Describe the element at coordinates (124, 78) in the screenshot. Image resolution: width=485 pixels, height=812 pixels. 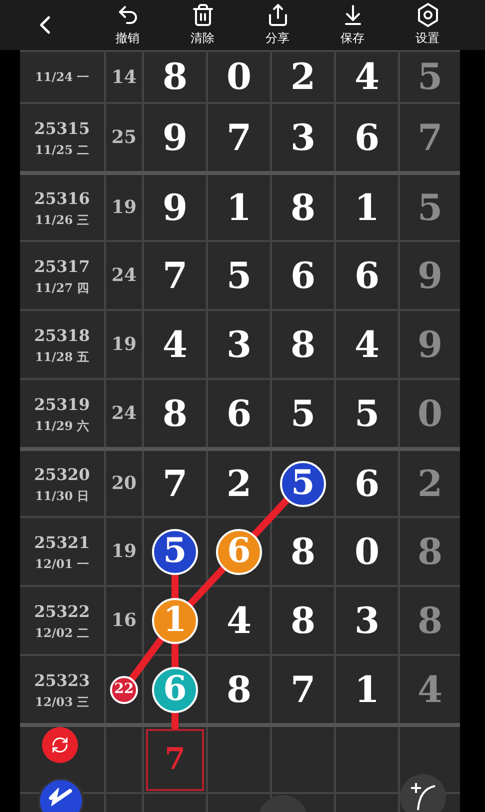
I see `sum-value: 14` at that location.